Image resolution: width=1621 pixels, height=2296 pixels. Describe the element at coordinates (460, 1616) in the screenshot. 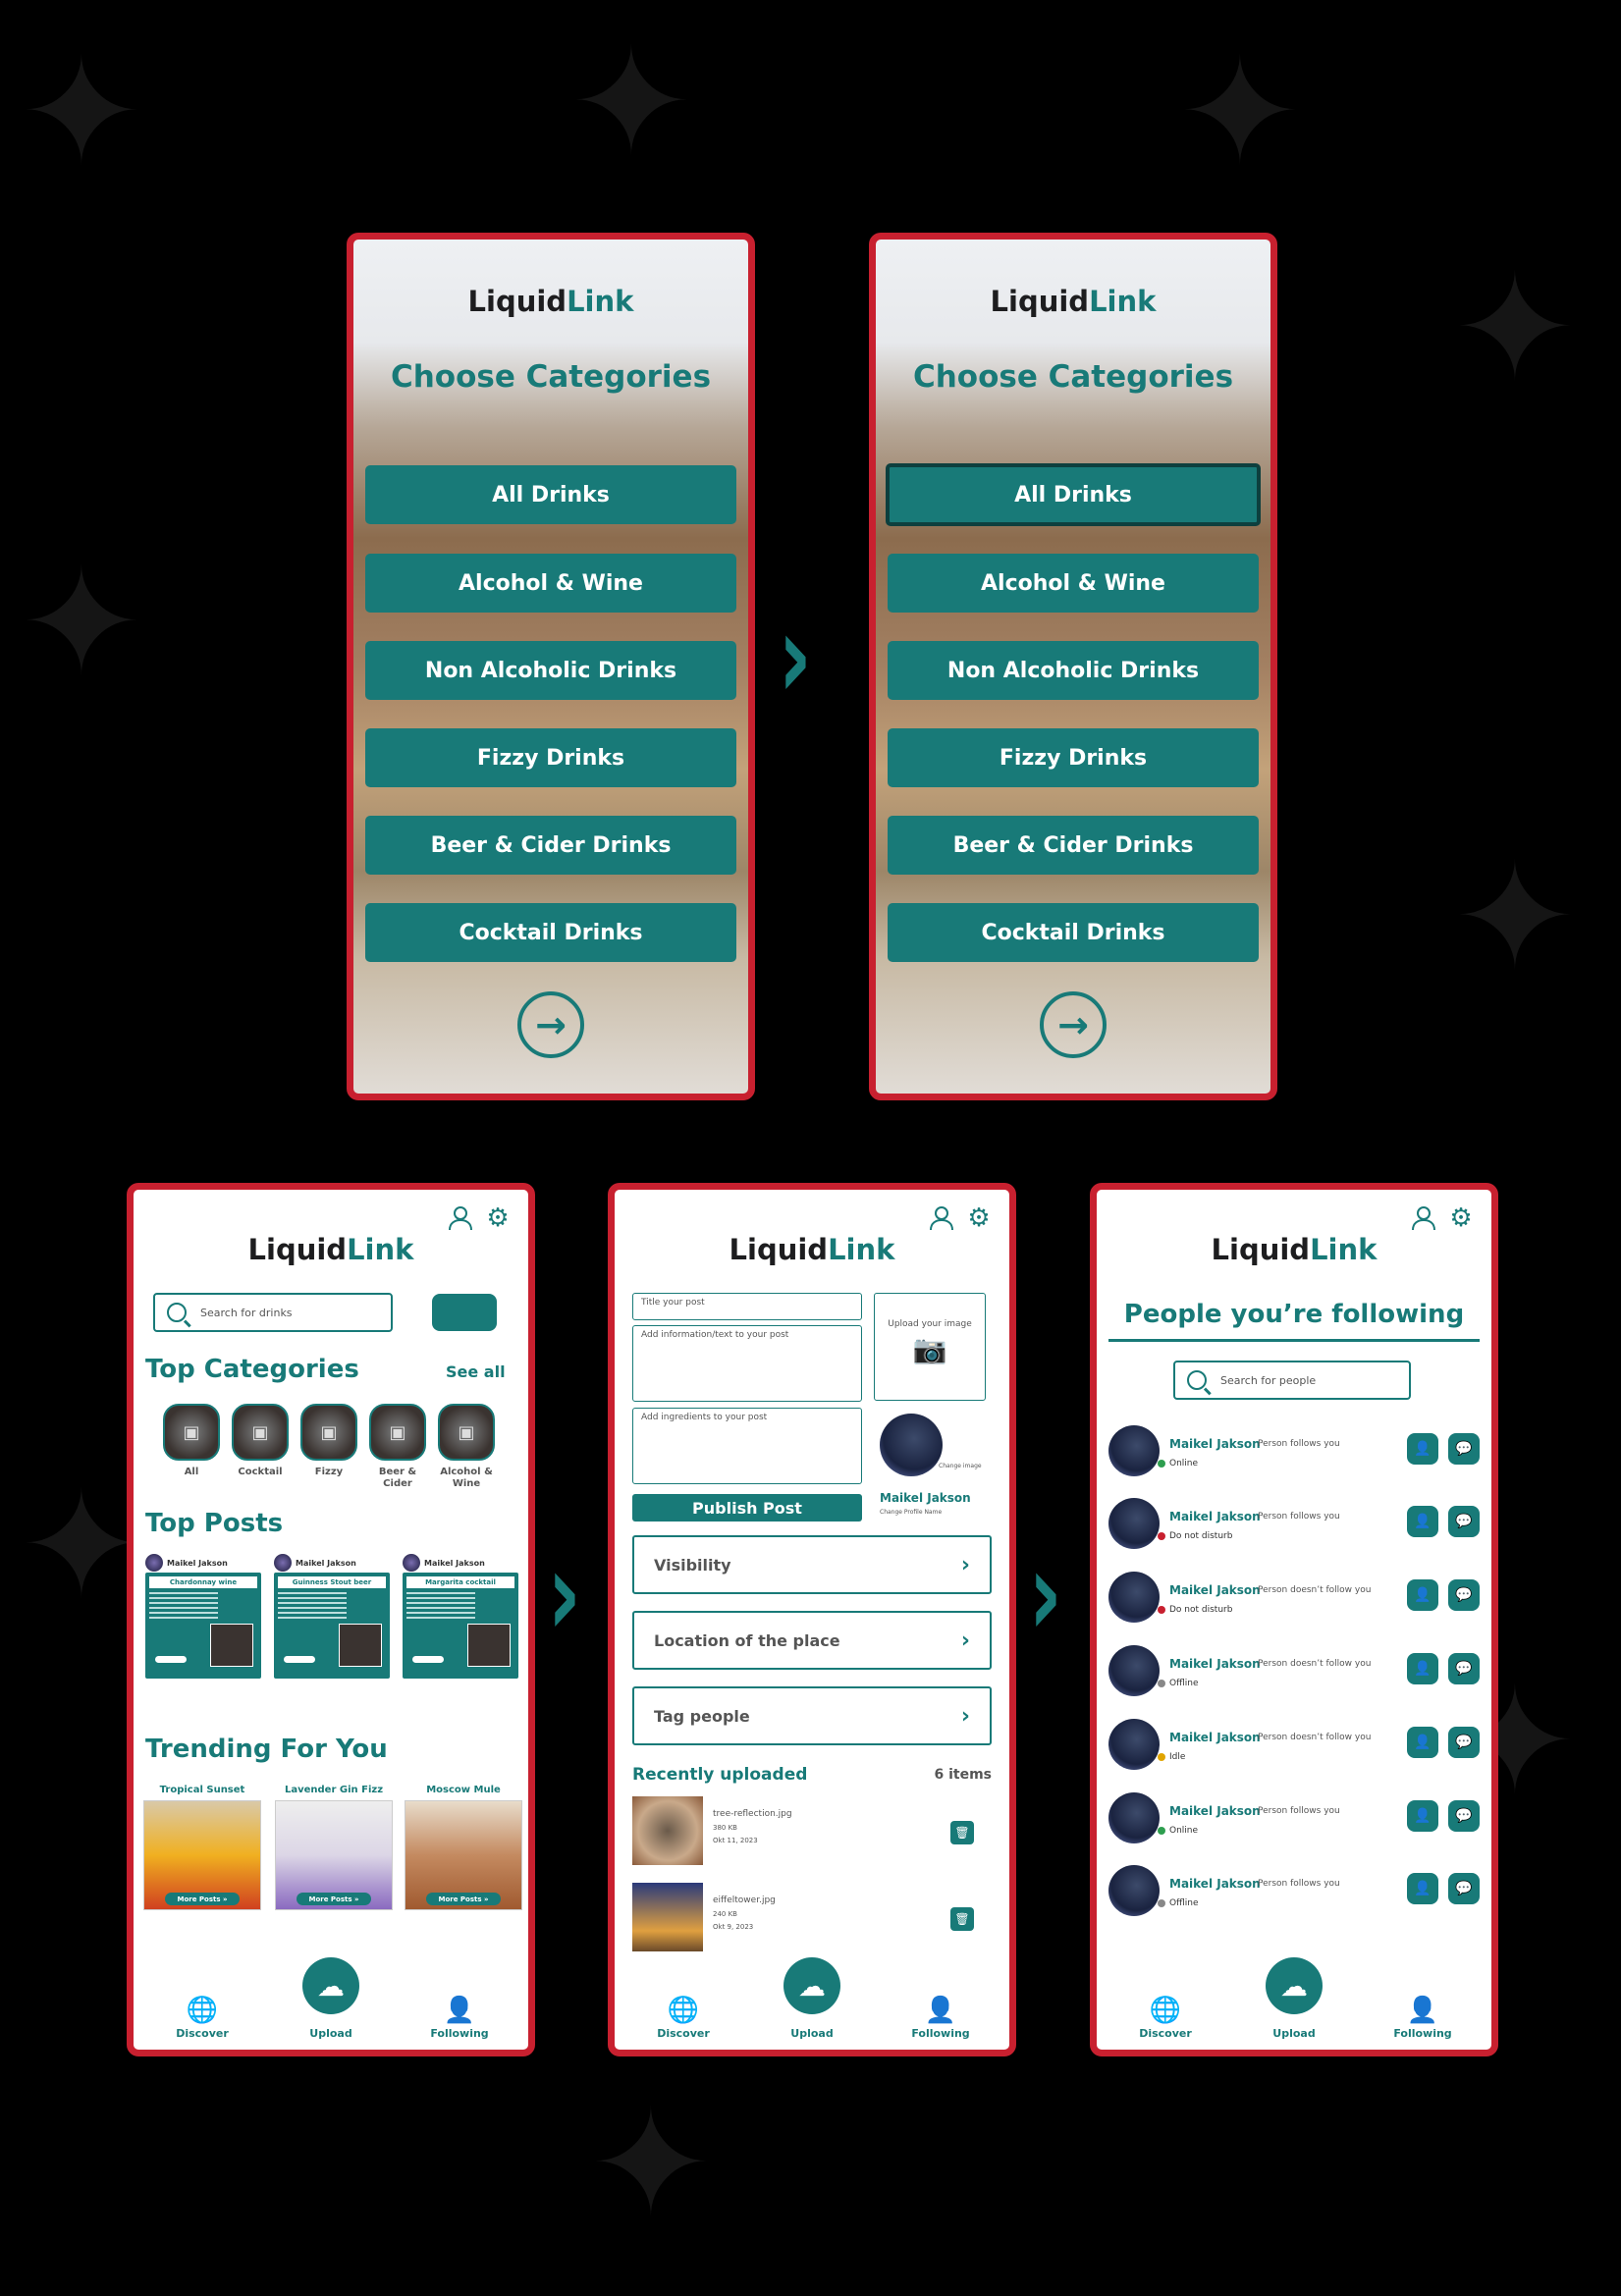

I see `post-card: Maikel Jakson Margarita cocktail` at that location.